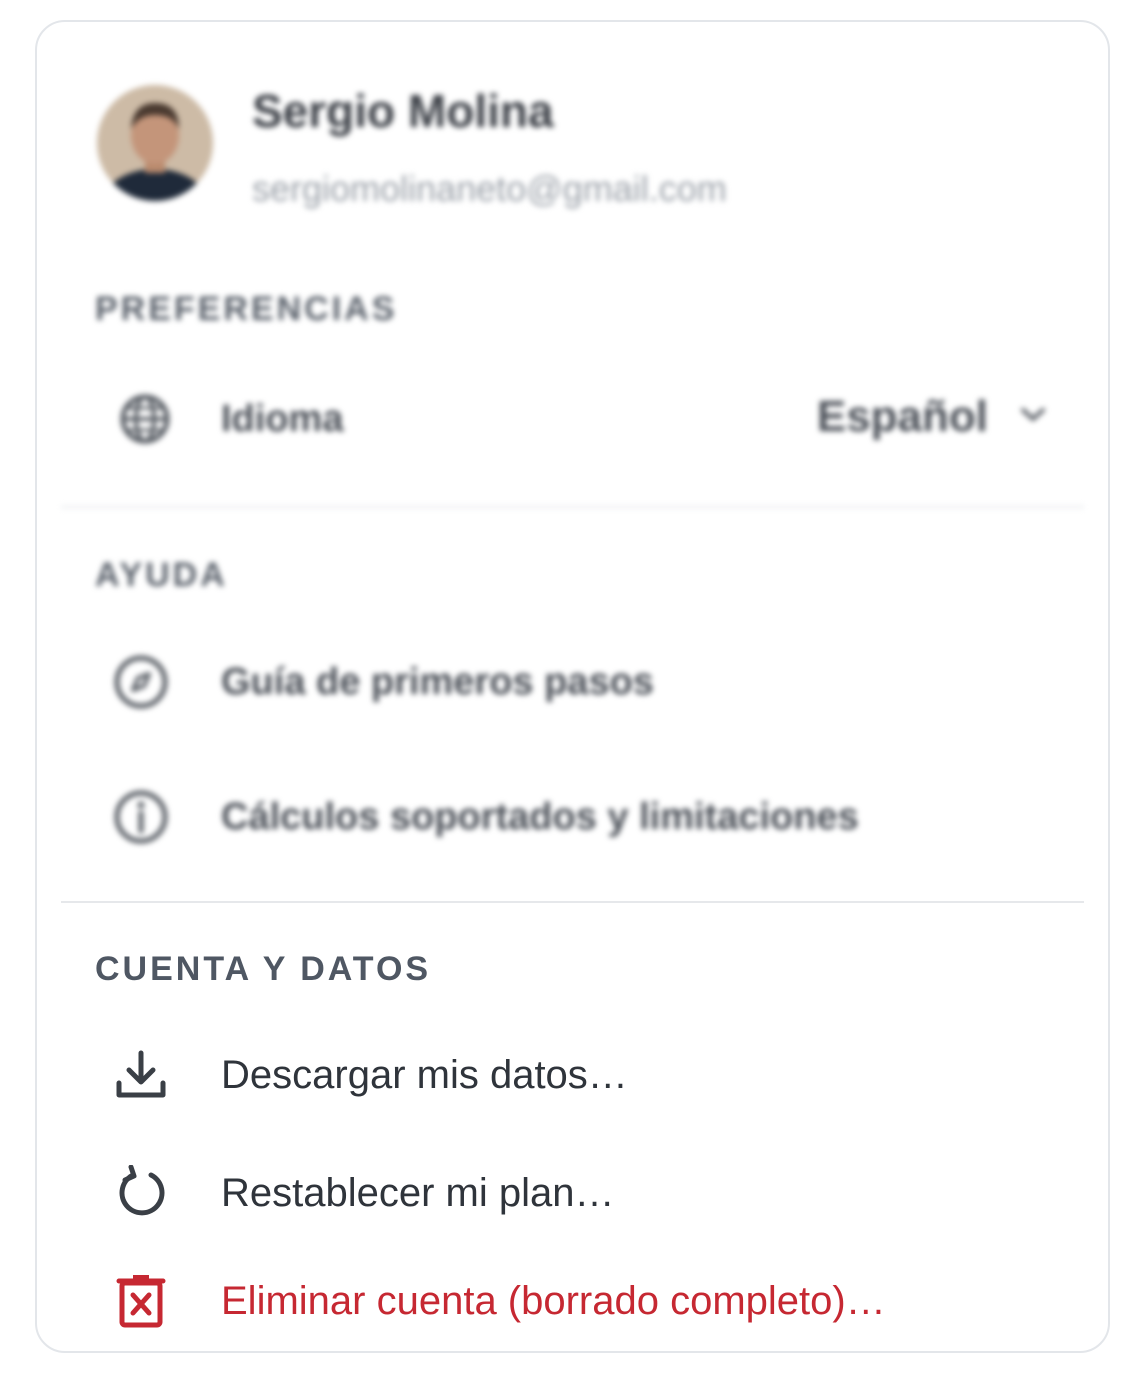 The width and height of the screenshot is (1146, 1373). What do you see at coordinates (140, 419) in the screenshot?
I see `globe-icon` at bounding box center [140, 419].